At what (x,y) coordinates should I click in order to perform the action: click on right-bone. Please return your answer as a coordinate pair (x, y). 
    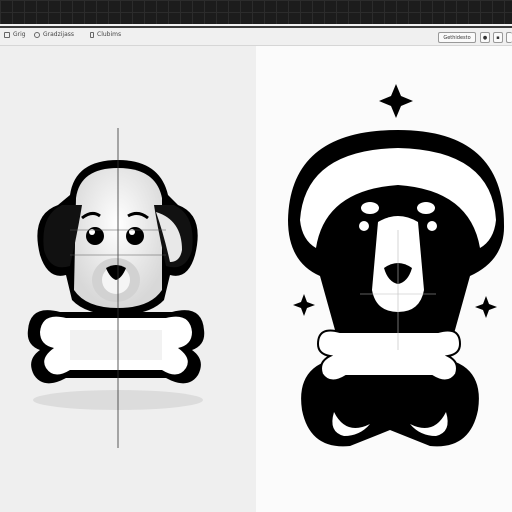
    Looking at the image, I should click on (389, 355).